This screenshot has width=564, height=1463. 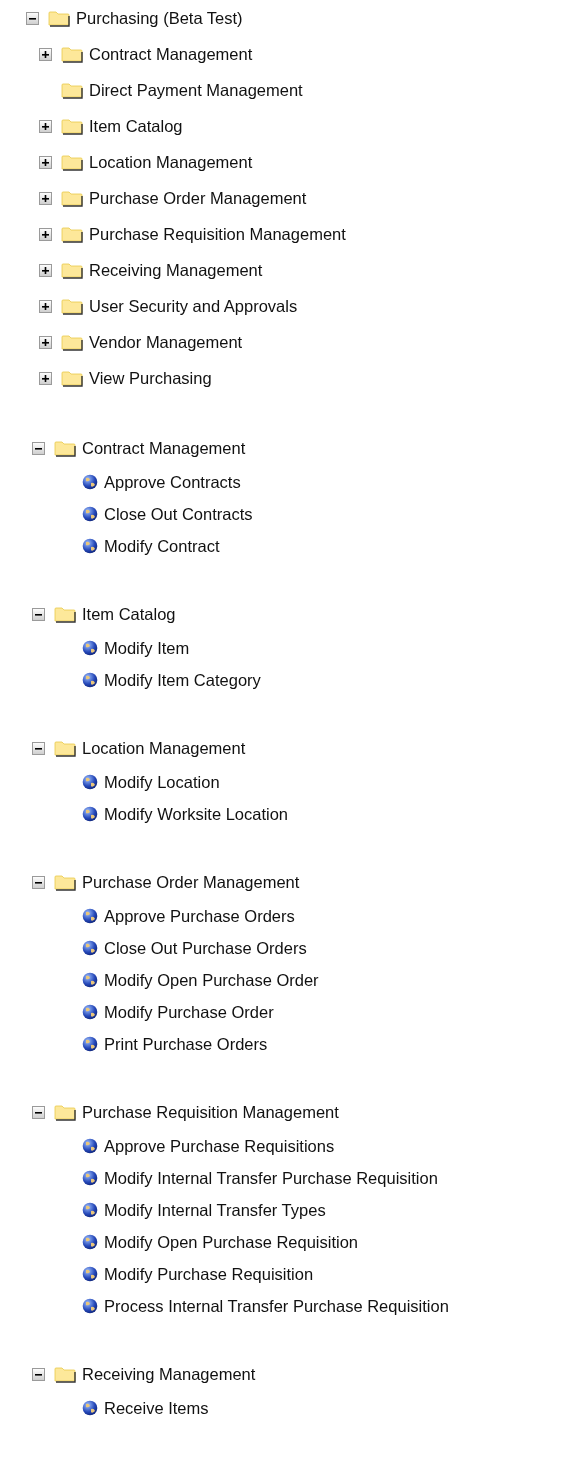 What do you see at coordinates (205, 948) in the screenshot?
I see `page-link: Close Out Purchase Orders` at bounding box center [205, 948].